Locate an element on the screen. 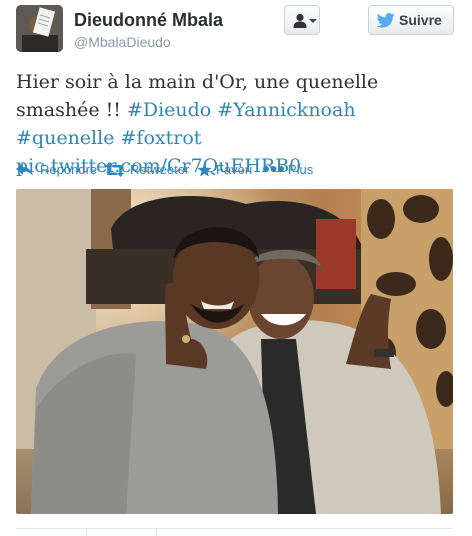  user-names: Dieudonné Mbala @MbalaDieudo is located at coordinates (148, 30).